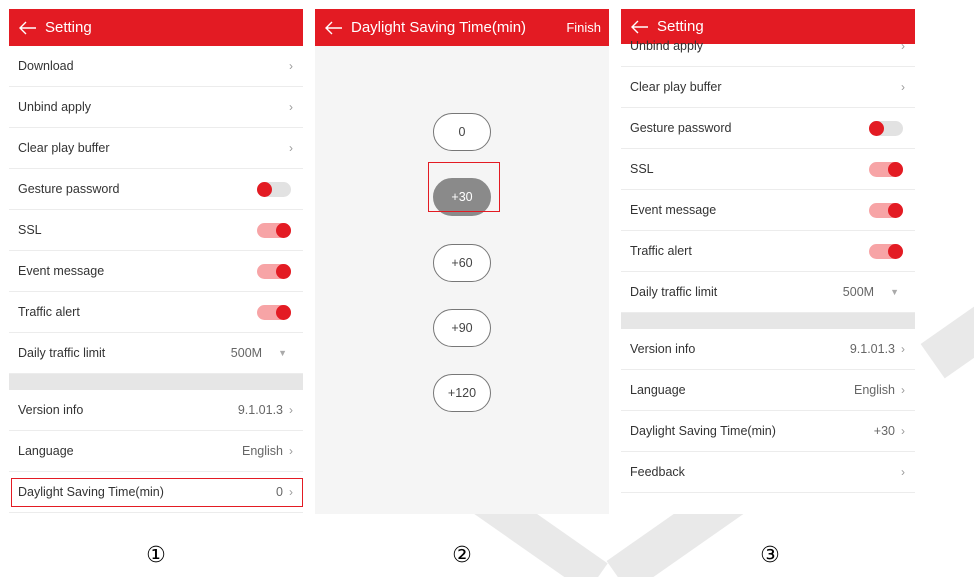  Describe the element at coordinates (884, 431) in the screenshot. I see `row-value: +30` at that location.